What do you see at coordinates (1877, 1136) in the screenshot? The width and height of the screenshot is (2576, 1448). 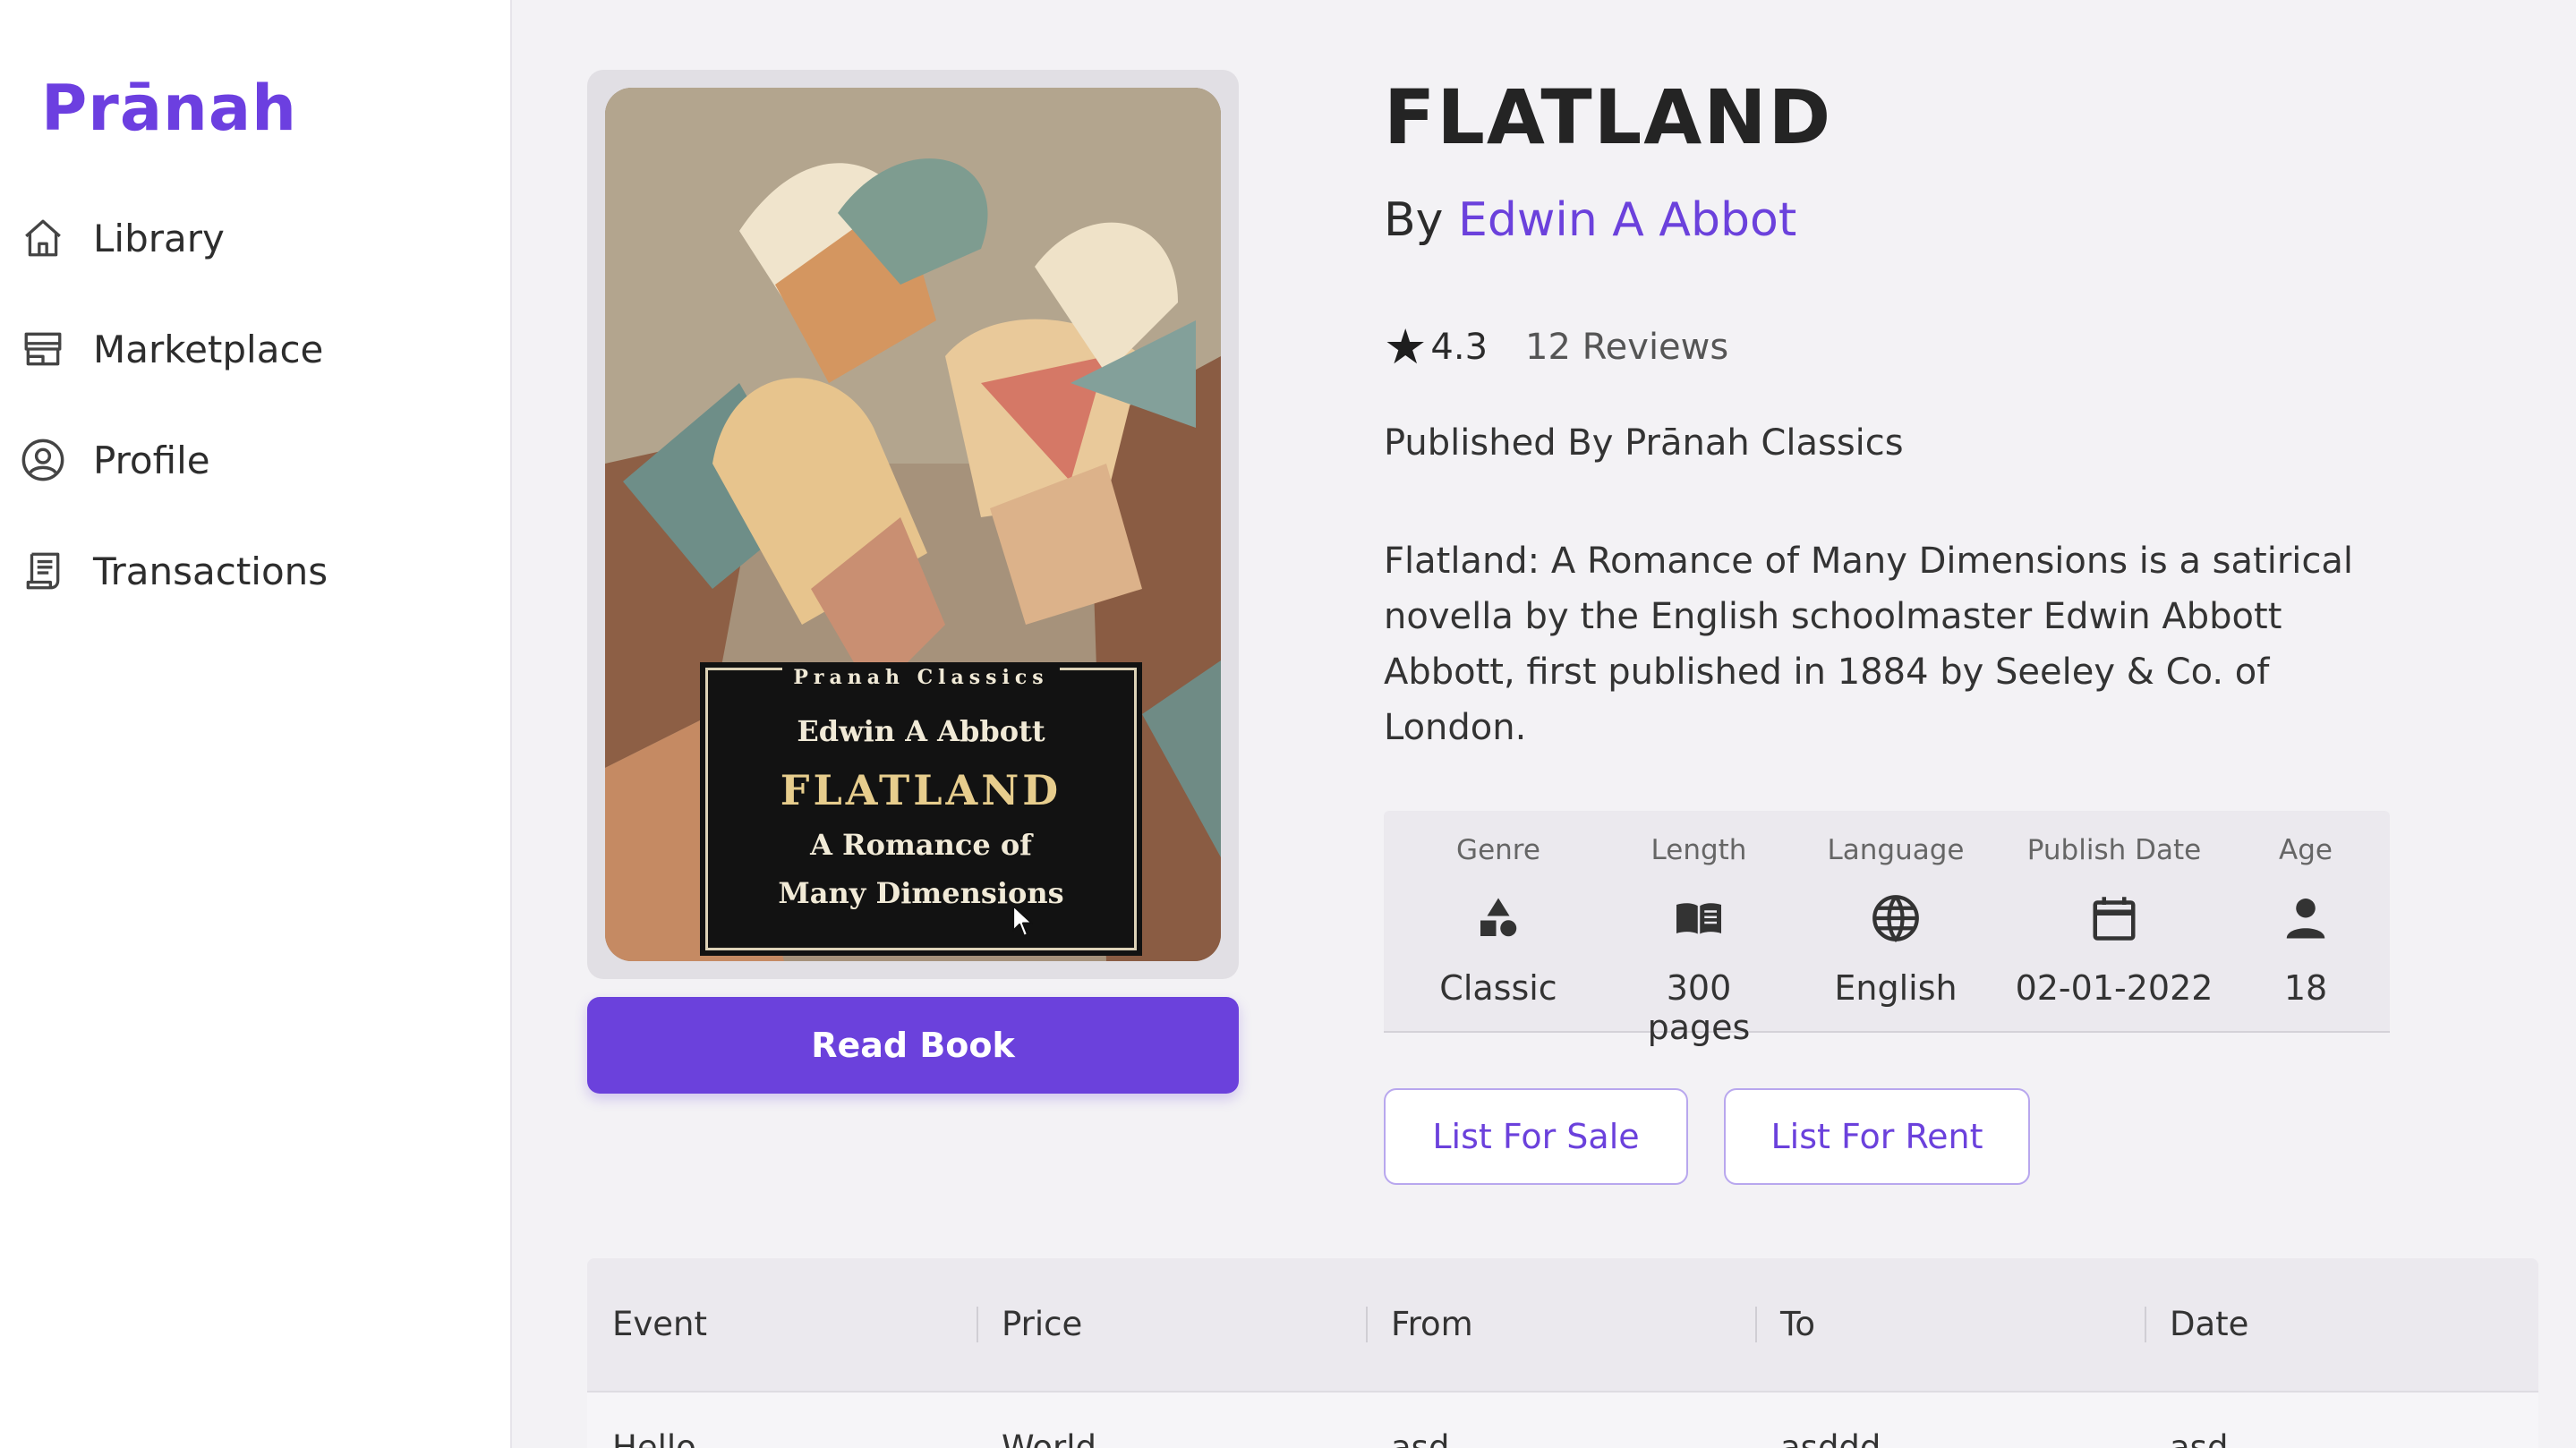 I see `list-for-rent-button: List For Rent` at bounding box center [1877, 1136].